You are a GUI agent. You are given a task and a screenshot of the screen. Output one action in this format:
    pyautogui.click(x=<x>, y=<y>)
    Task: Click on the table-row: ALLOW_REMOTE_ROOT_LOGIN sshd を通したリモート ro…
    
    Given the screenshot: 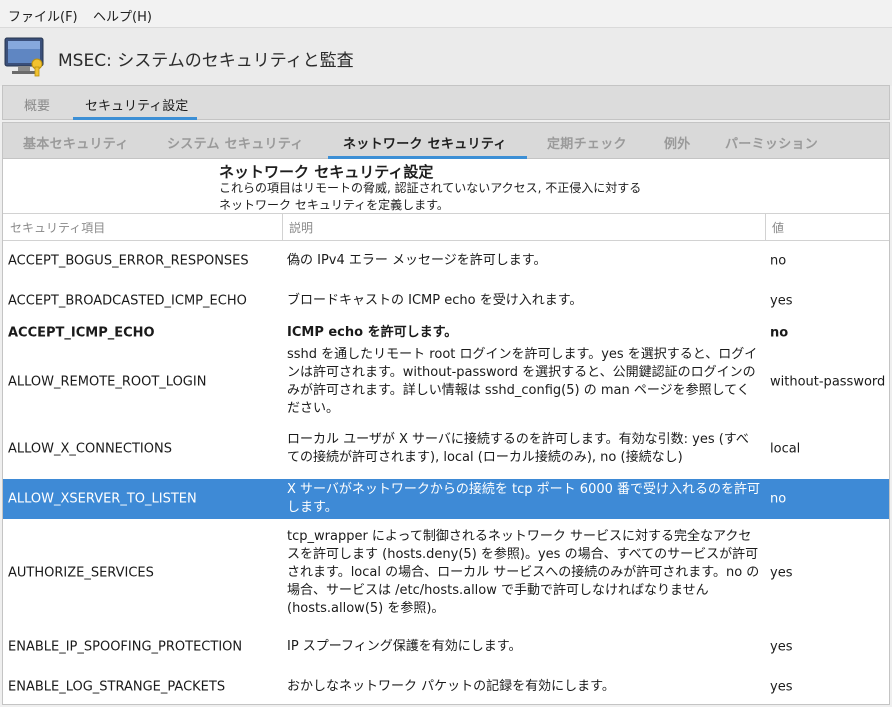 What is the action you would take?
    pyautogui.click(x=446, y=382)
    